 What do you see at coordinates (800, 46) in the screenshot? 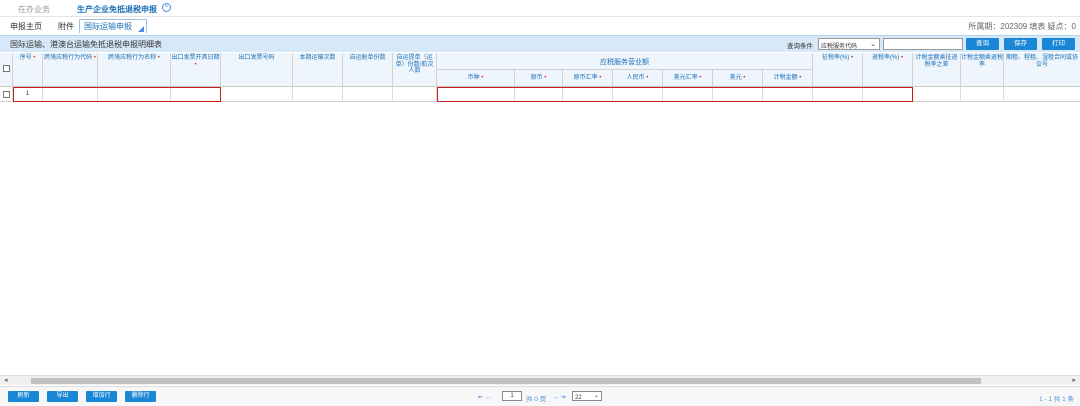
I see `query-label: 查询条件` at bounding box center [800, 46].